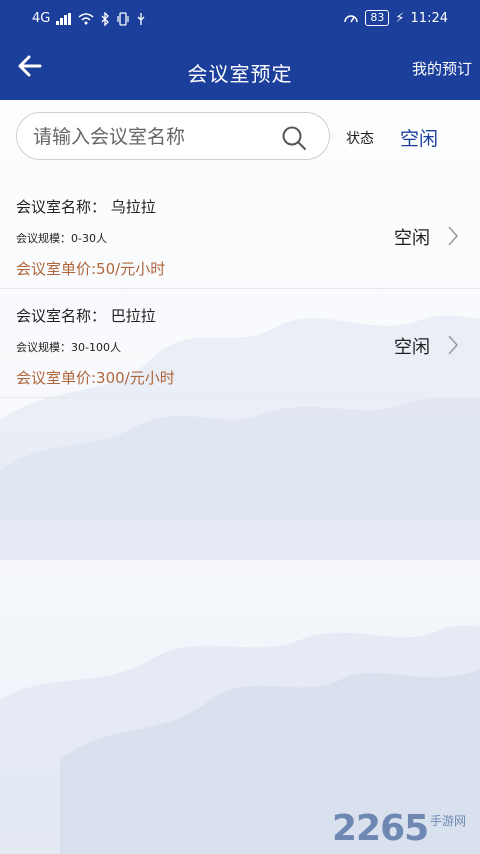 The width and height of the screenshot is (480, 854). What do you see at coordinates (294, 138) in the screenshot?
I see `search-icon` at bounding box center [294, 138].